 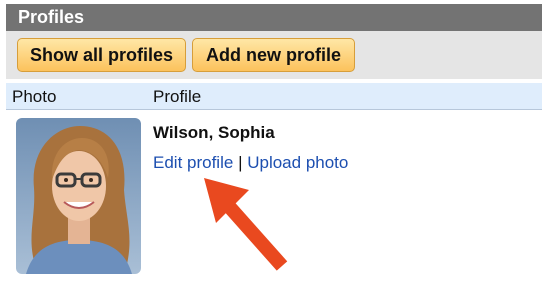 I want to click on upload-photo-link: Upload photo, so click(x=297, y=162).